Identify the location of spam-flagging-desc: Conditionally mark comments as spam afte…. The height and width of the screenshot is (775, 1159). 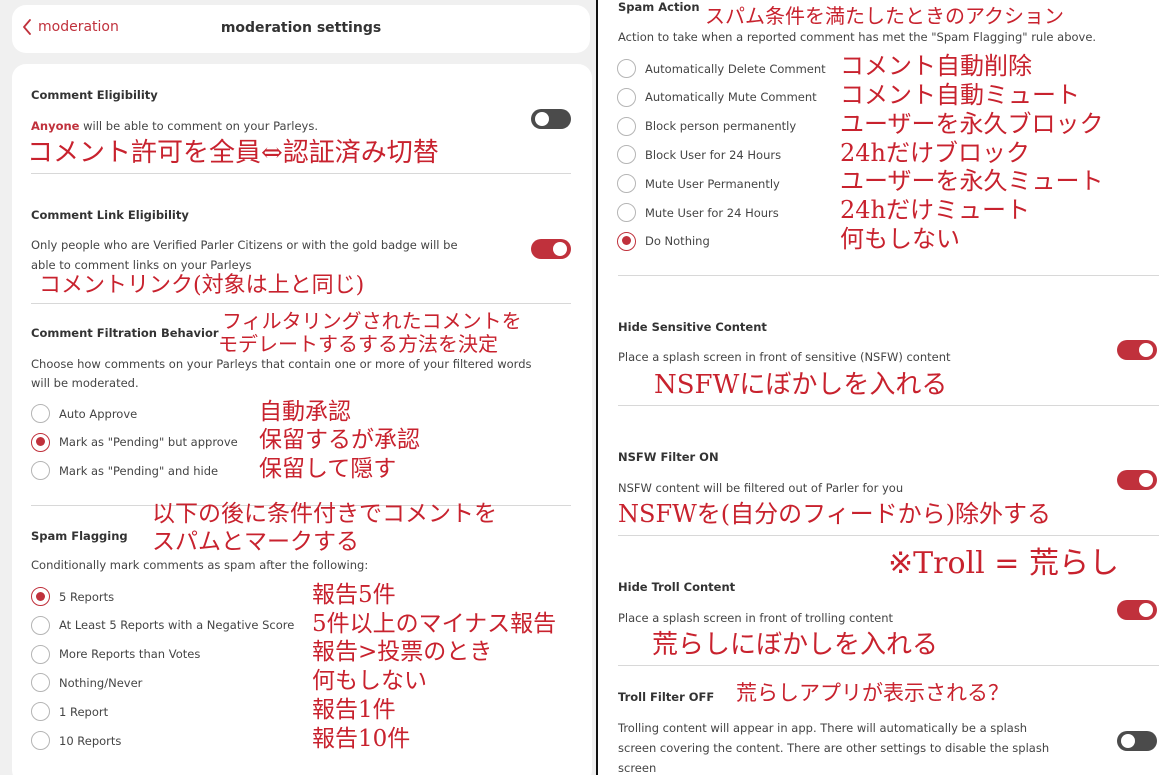
(200, 565).